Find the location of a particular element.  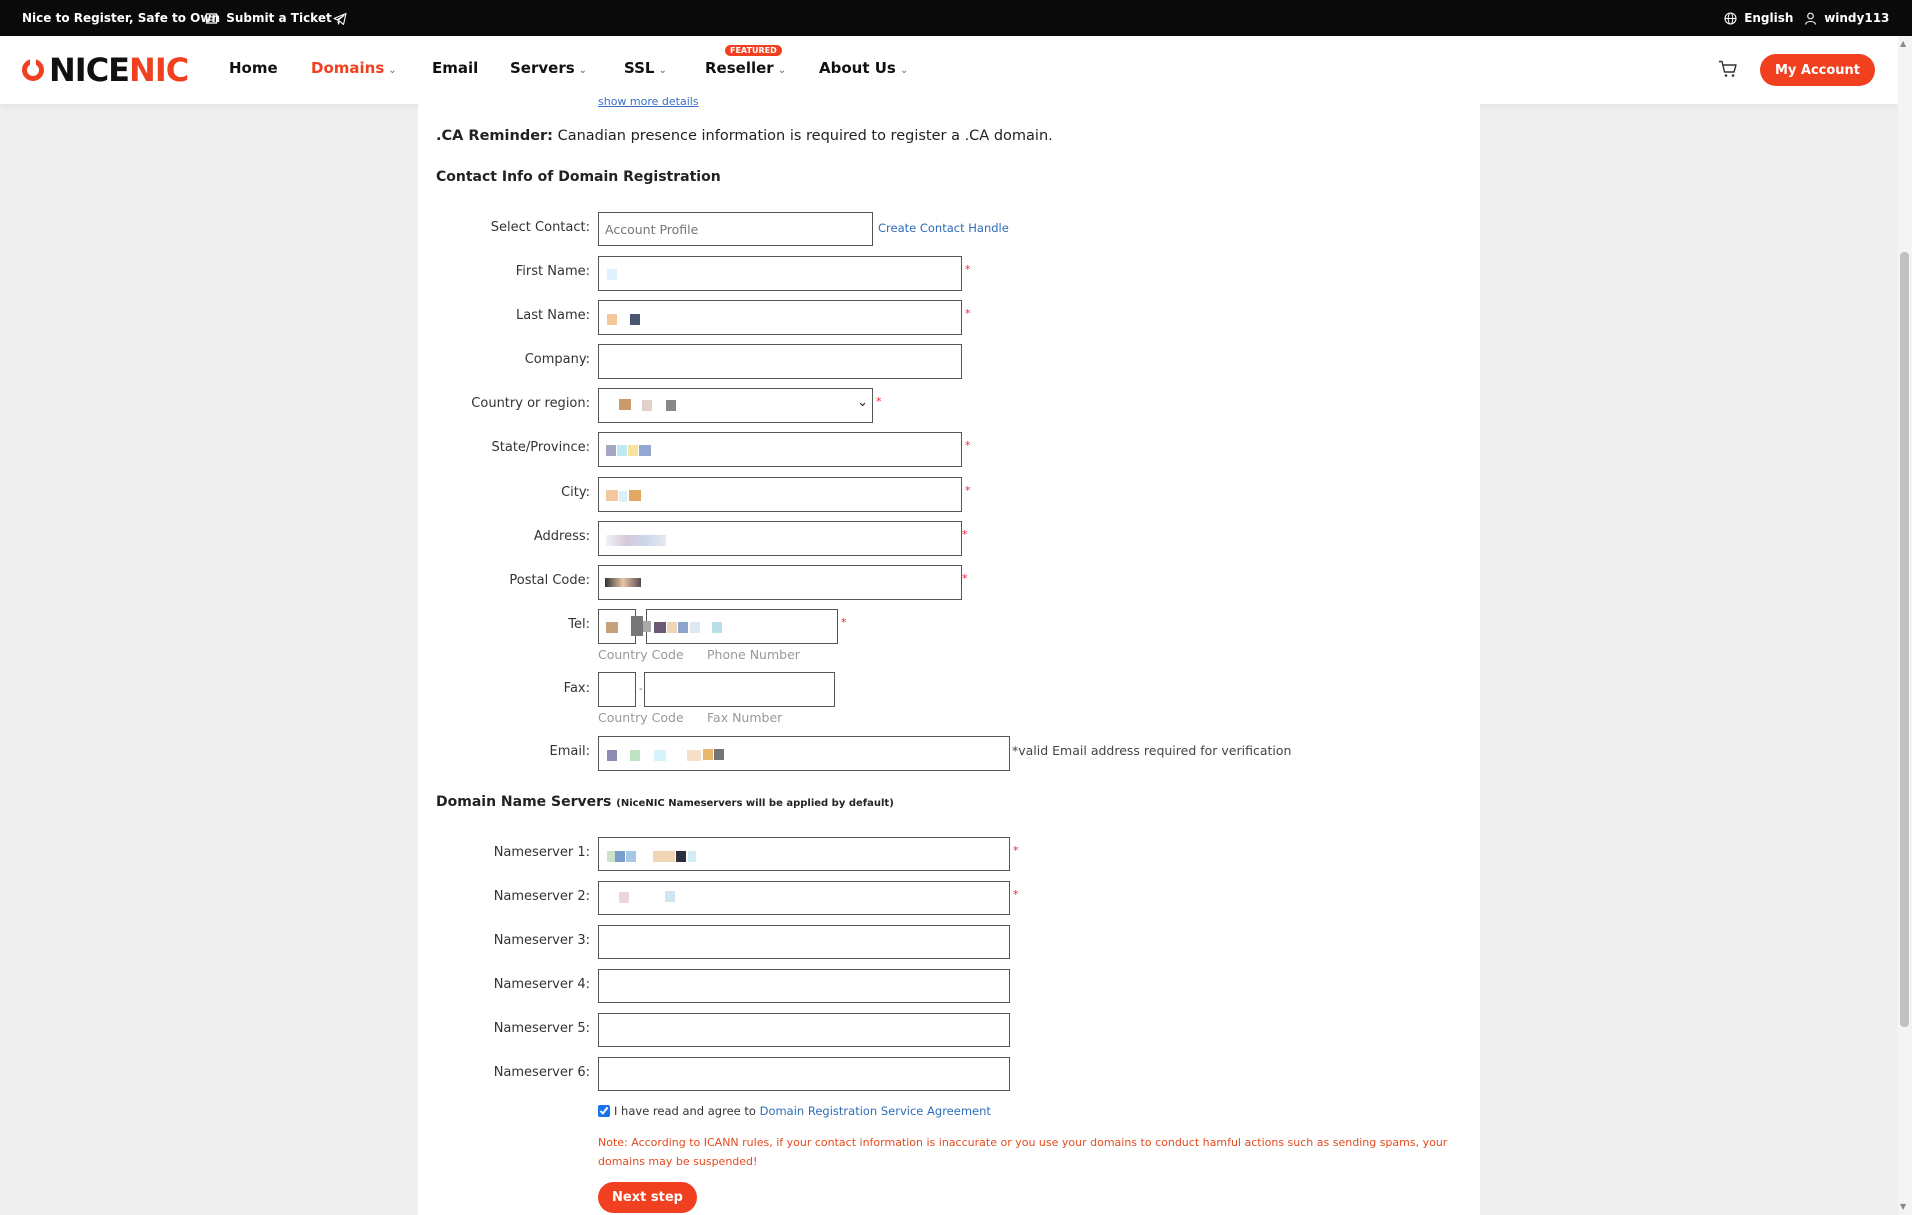

create-contact-handle-link: Create Contact Handle is located at coordinates (943, 228).